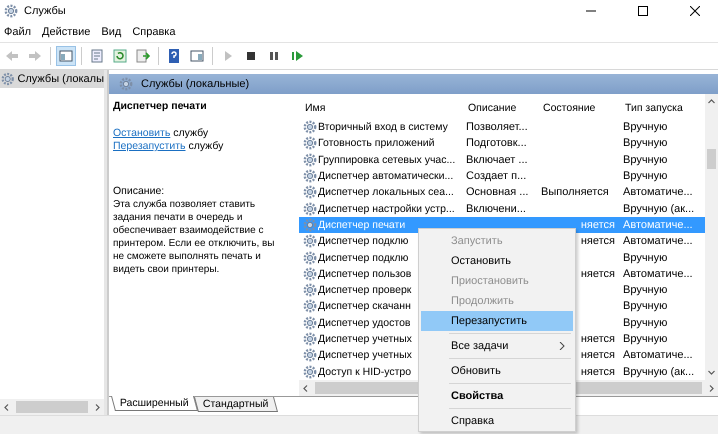  I want to click on table-cell-text: Выполняется, so click(574, 192).